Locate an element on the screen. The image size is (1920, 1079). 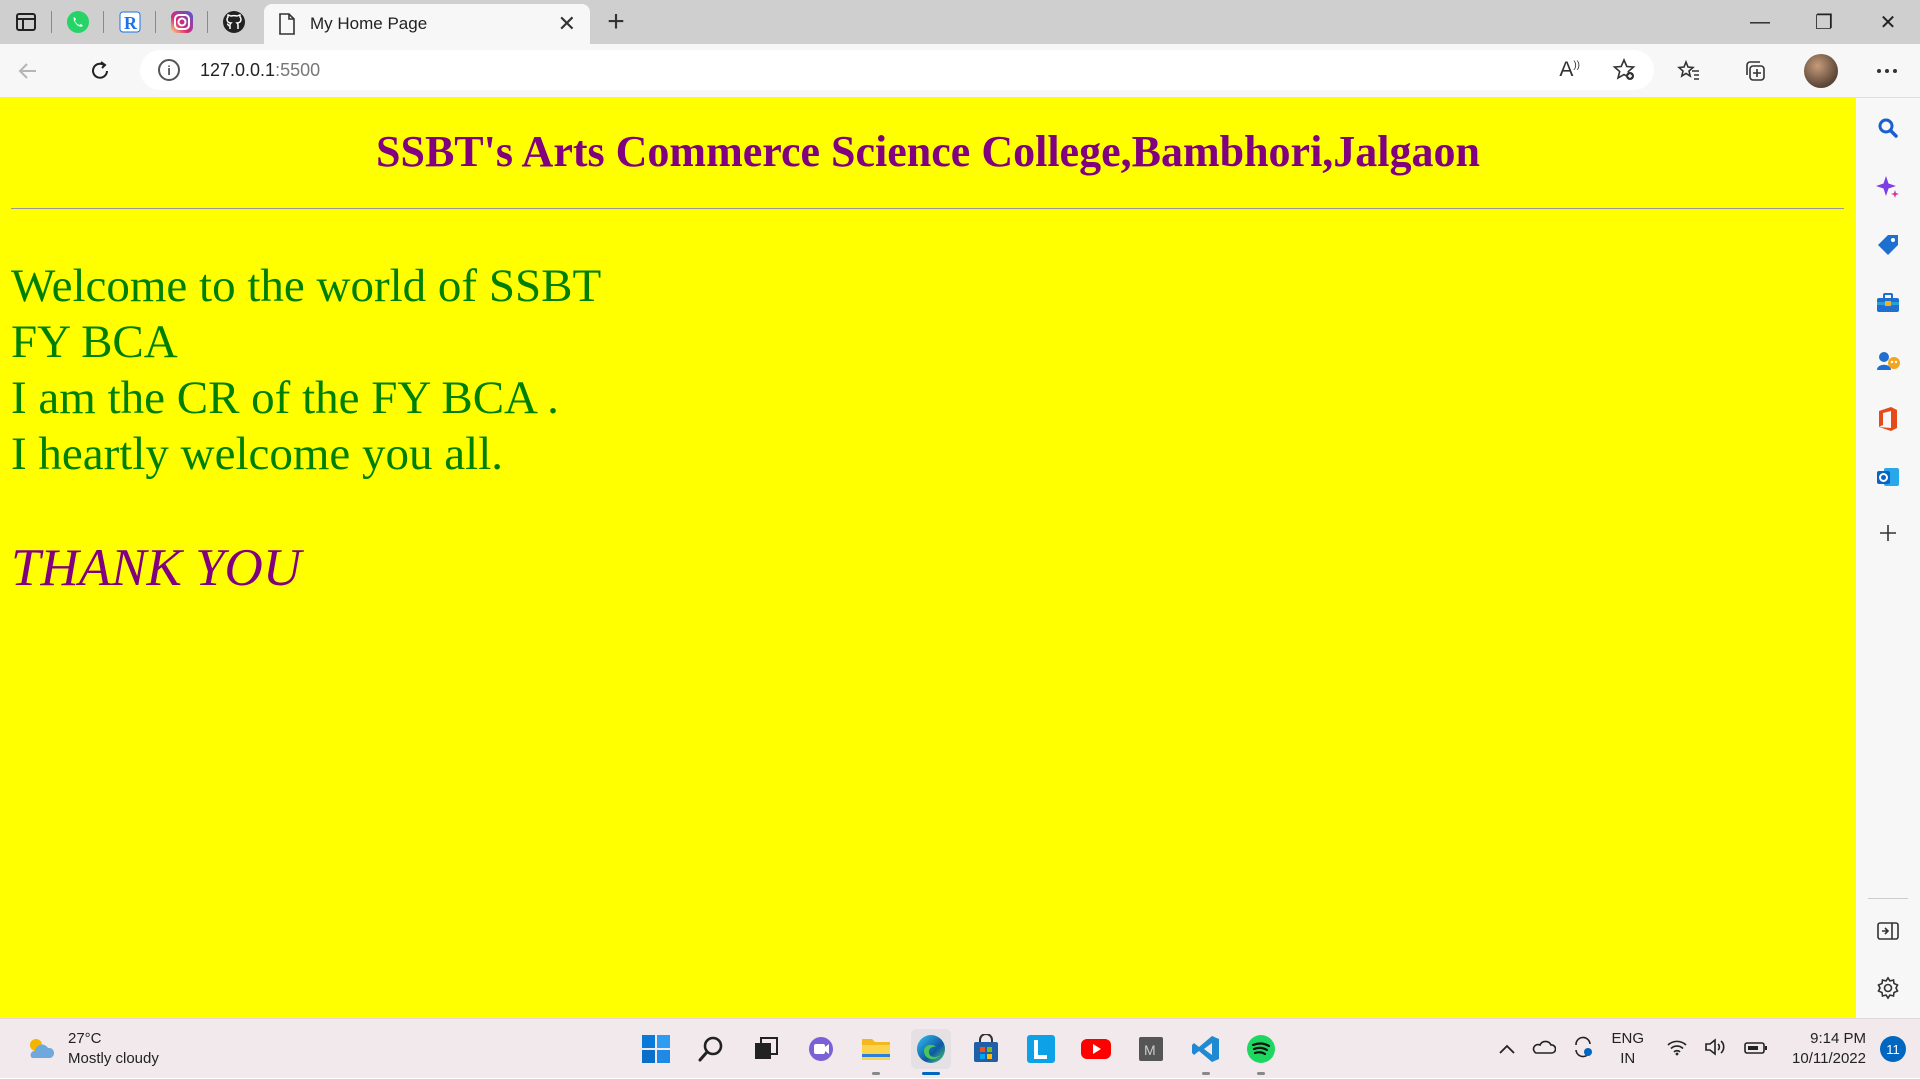
collections-button is located at coordinates (1755, 71).